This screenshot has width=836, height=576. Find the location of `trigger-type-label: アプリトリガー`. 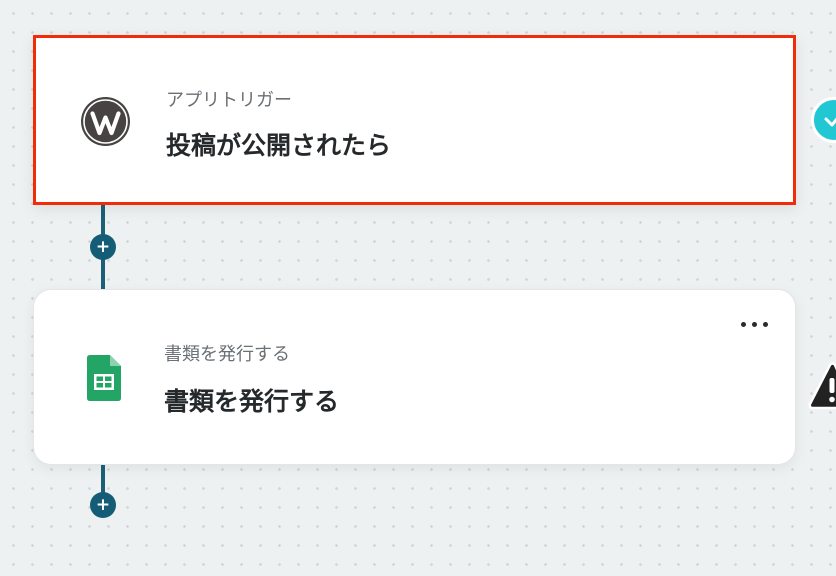

trigger-type-label: アプリトリガー is located at coordinates (229, 100).